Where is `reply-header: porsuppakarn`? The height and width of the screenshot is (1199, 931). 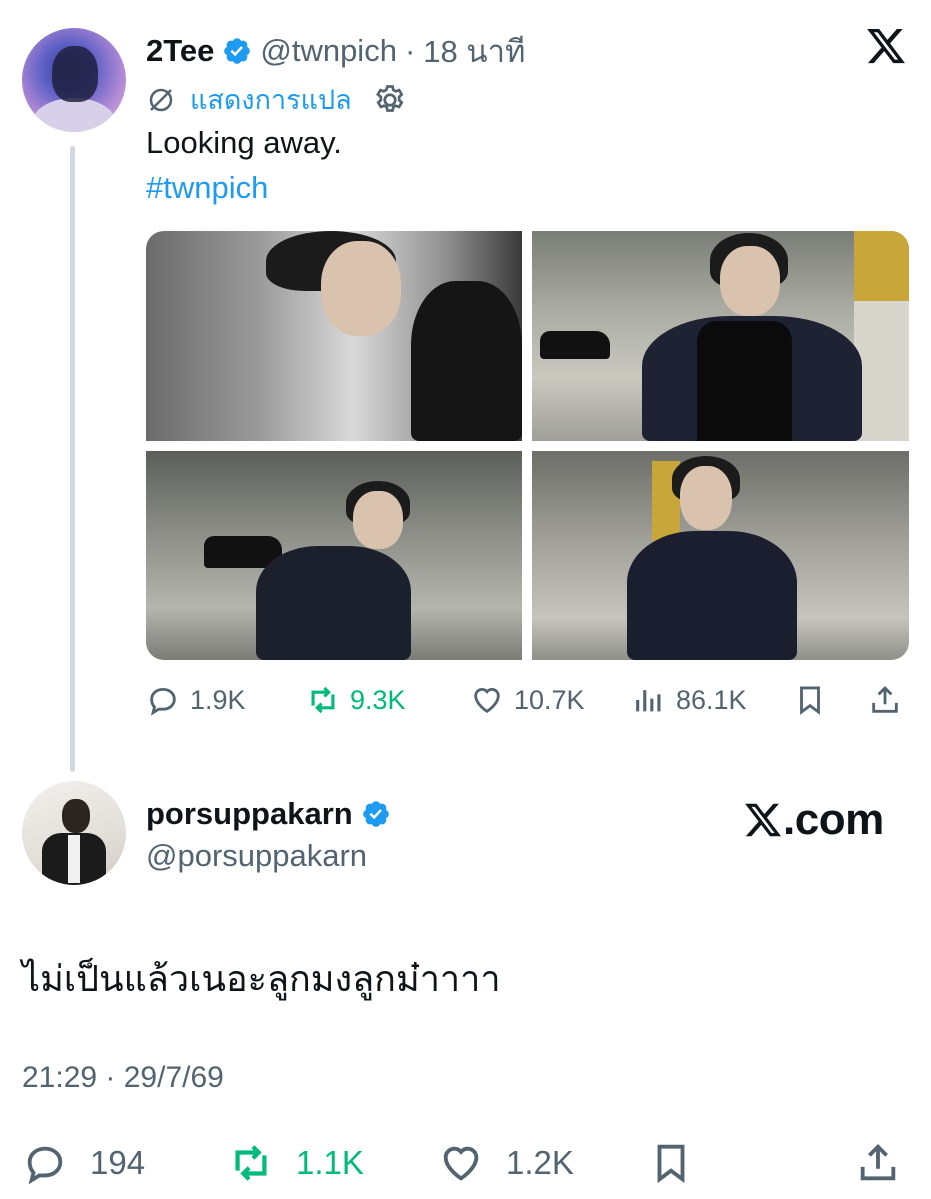 reply-header: porsuppakarn is located at coordinates (268, 814).